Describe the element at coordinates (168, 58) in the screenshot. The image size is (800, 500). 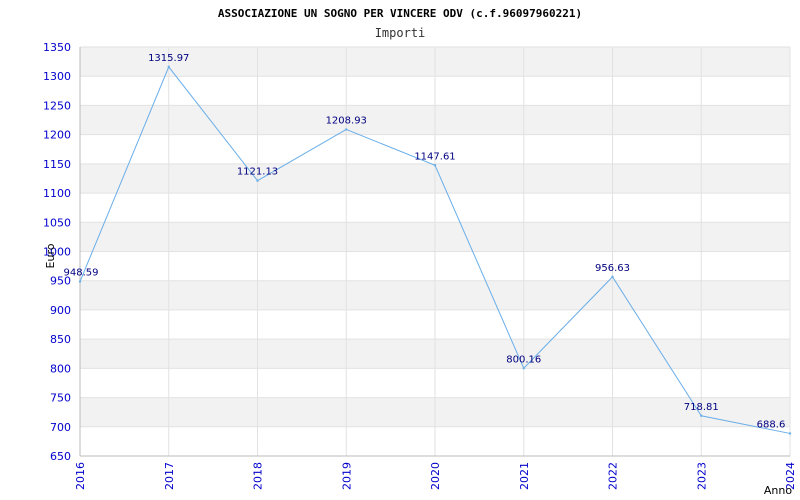
I see `data-label: 1315.97` at that location.